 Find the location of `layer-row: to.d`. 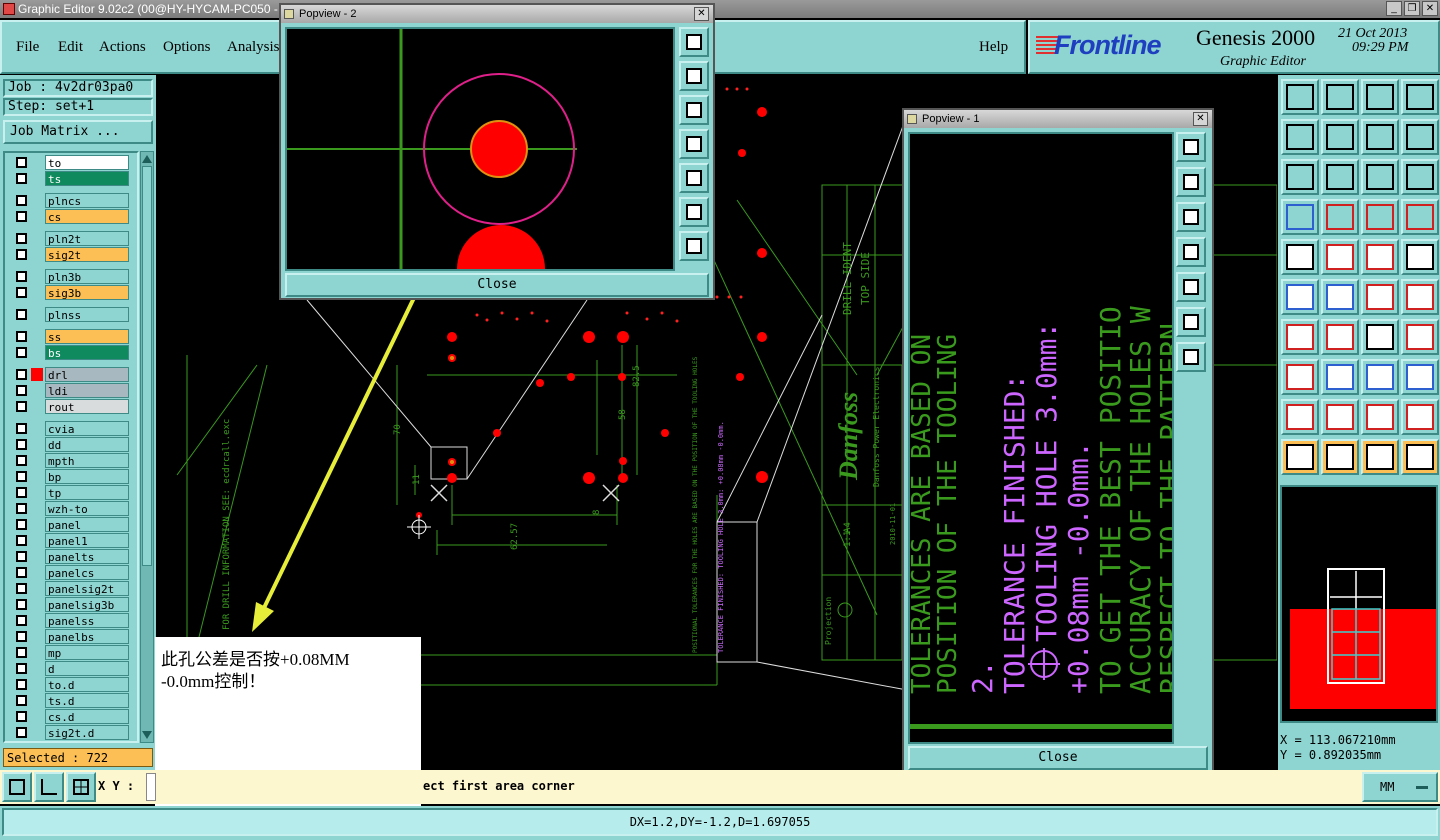

layer-row: to.d is located at coordinates (70, 684).